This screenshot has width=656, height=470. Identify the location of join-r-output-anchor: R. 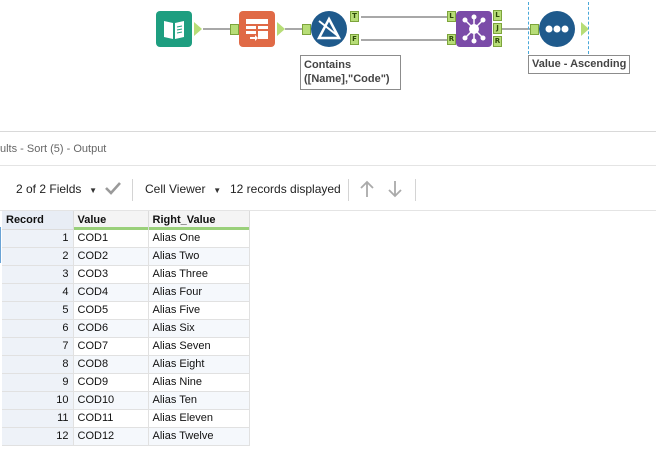
(497, 41).